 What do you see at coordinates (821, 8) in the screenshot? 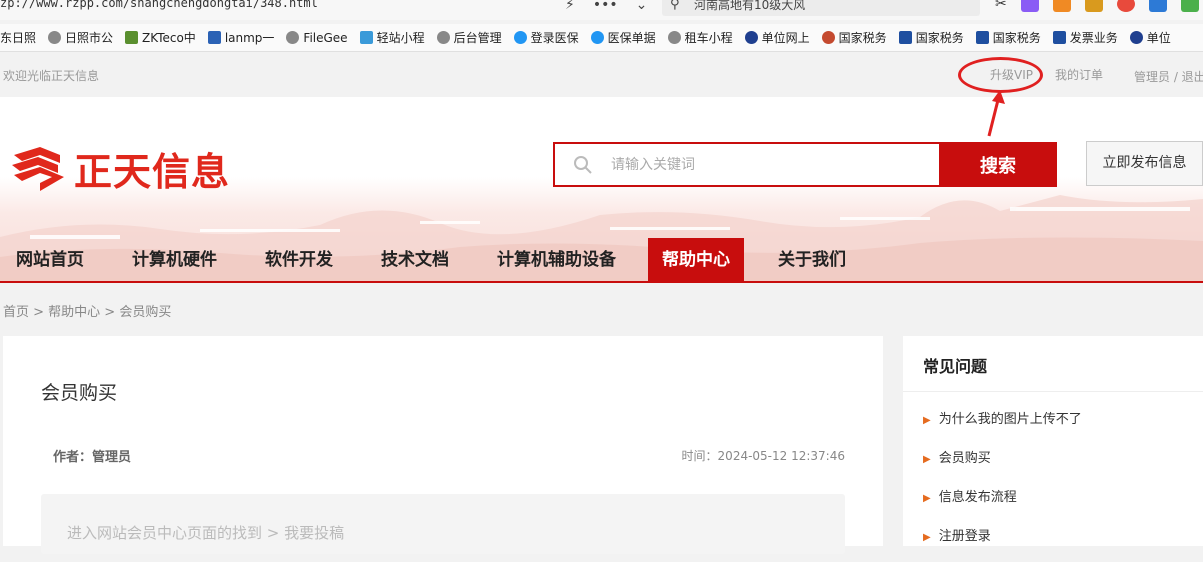
I see `browser-search-box: ⚲ 河南高地有10级大风` at bounding box center [821, 8].